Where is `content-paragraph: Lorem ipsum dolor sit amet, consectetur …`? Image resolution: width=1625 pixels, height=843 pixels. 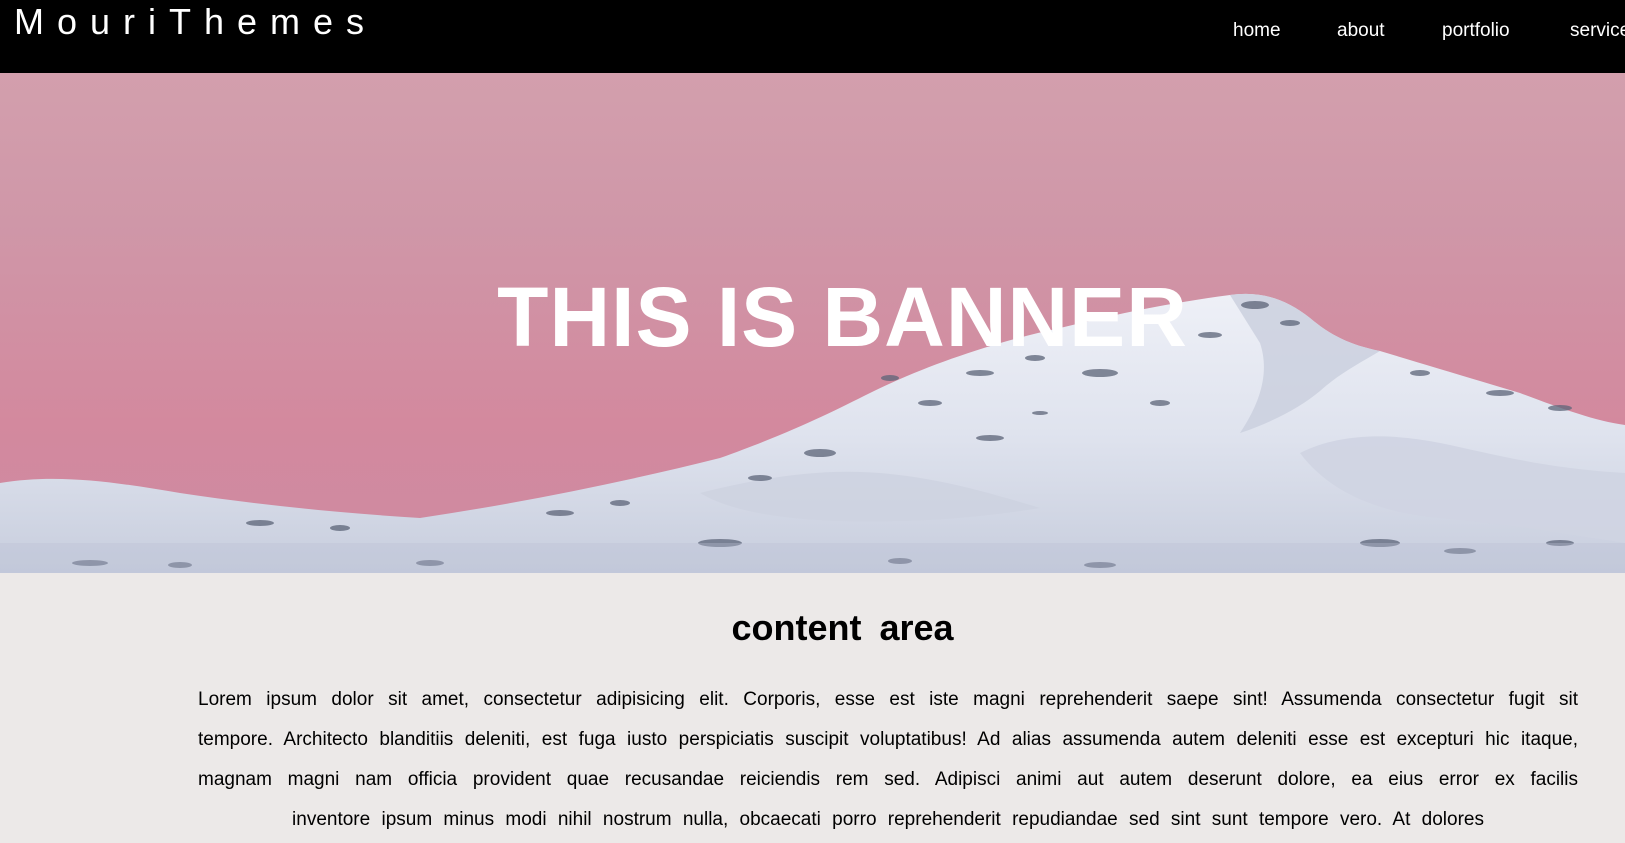
content-paragraph: Lorem ipsum dolor sit amet, consectetur … is located at coordinates (888, 759).